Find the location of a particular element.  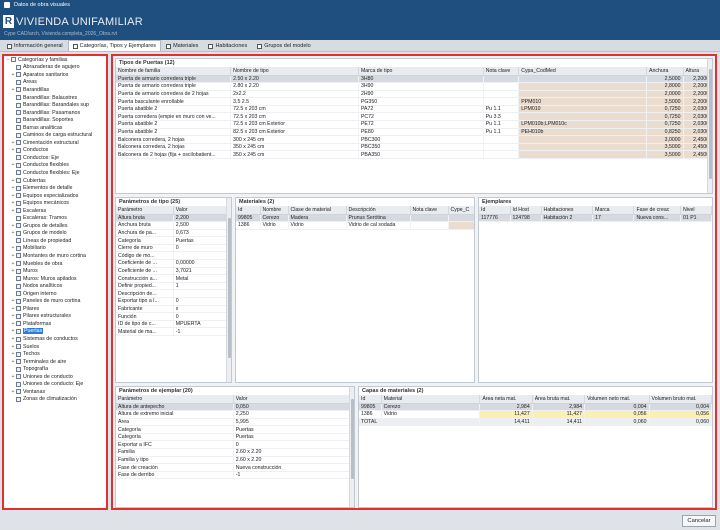

column-header: Nombre de familia is located at coordinates (174, 71).